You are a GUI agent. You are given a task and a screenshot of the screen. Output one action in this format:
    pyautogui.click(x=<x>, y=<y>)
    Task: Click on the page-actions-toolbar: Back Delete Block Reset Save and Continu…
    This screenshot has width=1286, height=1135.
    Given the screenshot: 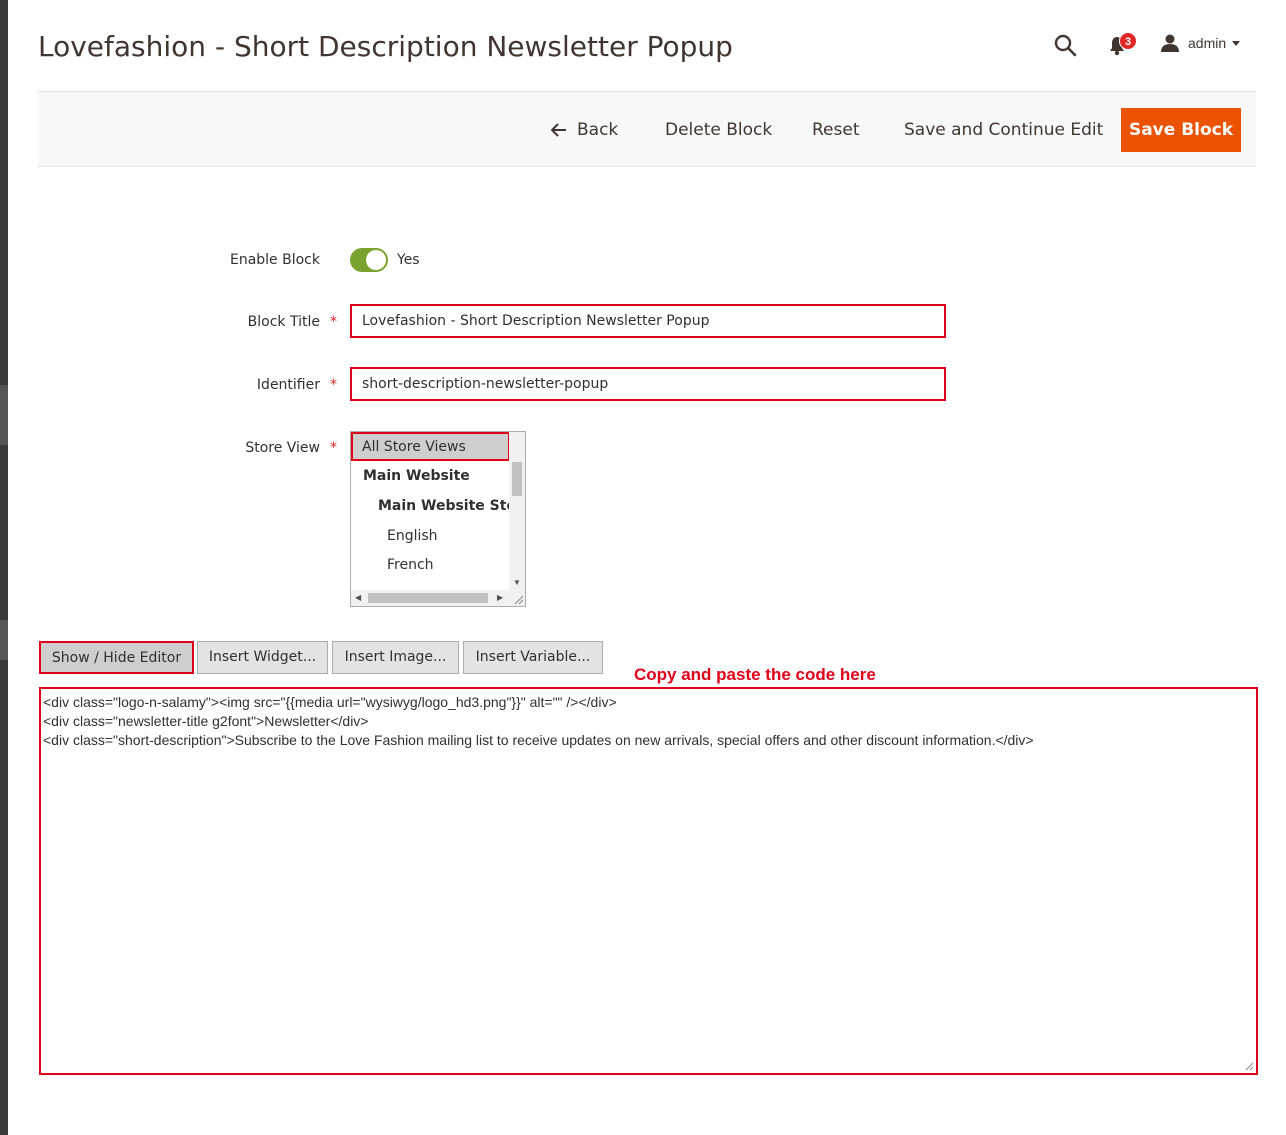 What is the action you would take?
    pyautogui.click(x=647, y=129)
    